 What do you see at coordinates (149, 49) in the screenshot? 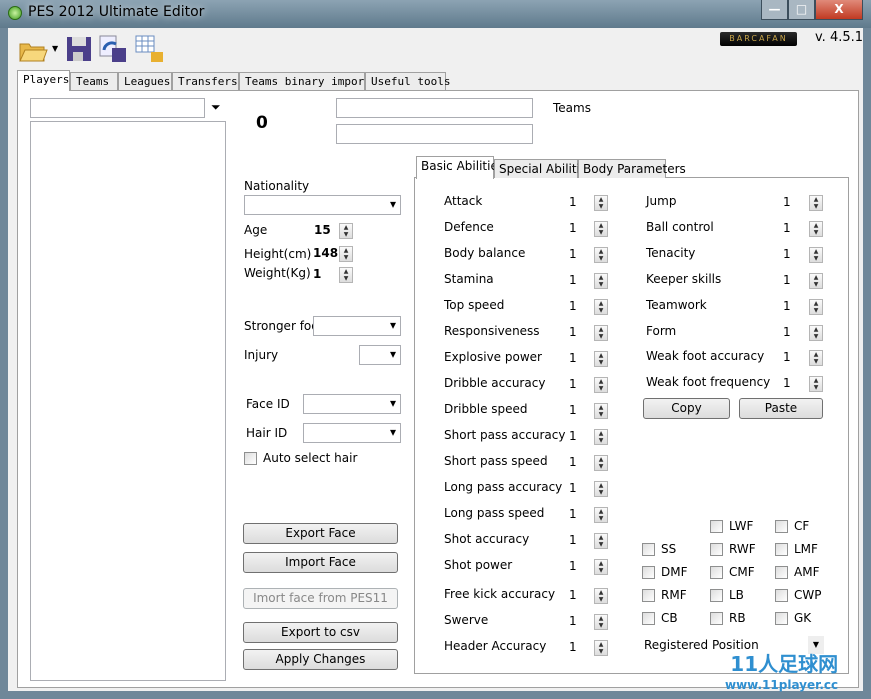
I see `database-export-icon` at bounding box center [149, 49].